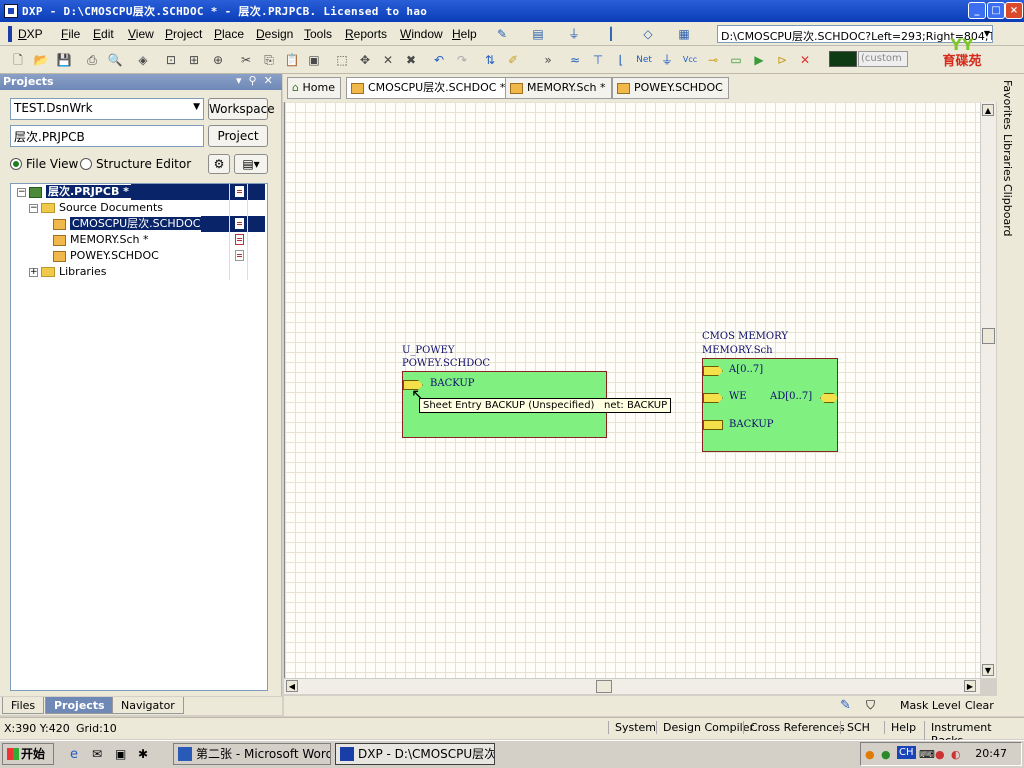 The height and width of the screenshot is (768, 1024). What do you see at coordinates (930, 705) in the screenshot?
I see `mask-level-button: Mask Level` at bounding box center [930, 705].